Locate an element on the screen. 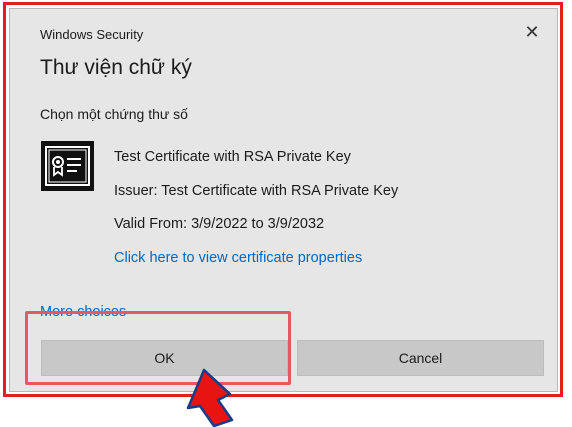 The height and width of the screenshot is (427, 572). dialog-subheading: Chọn một chứng thư số is located at coordinates (114, 114).